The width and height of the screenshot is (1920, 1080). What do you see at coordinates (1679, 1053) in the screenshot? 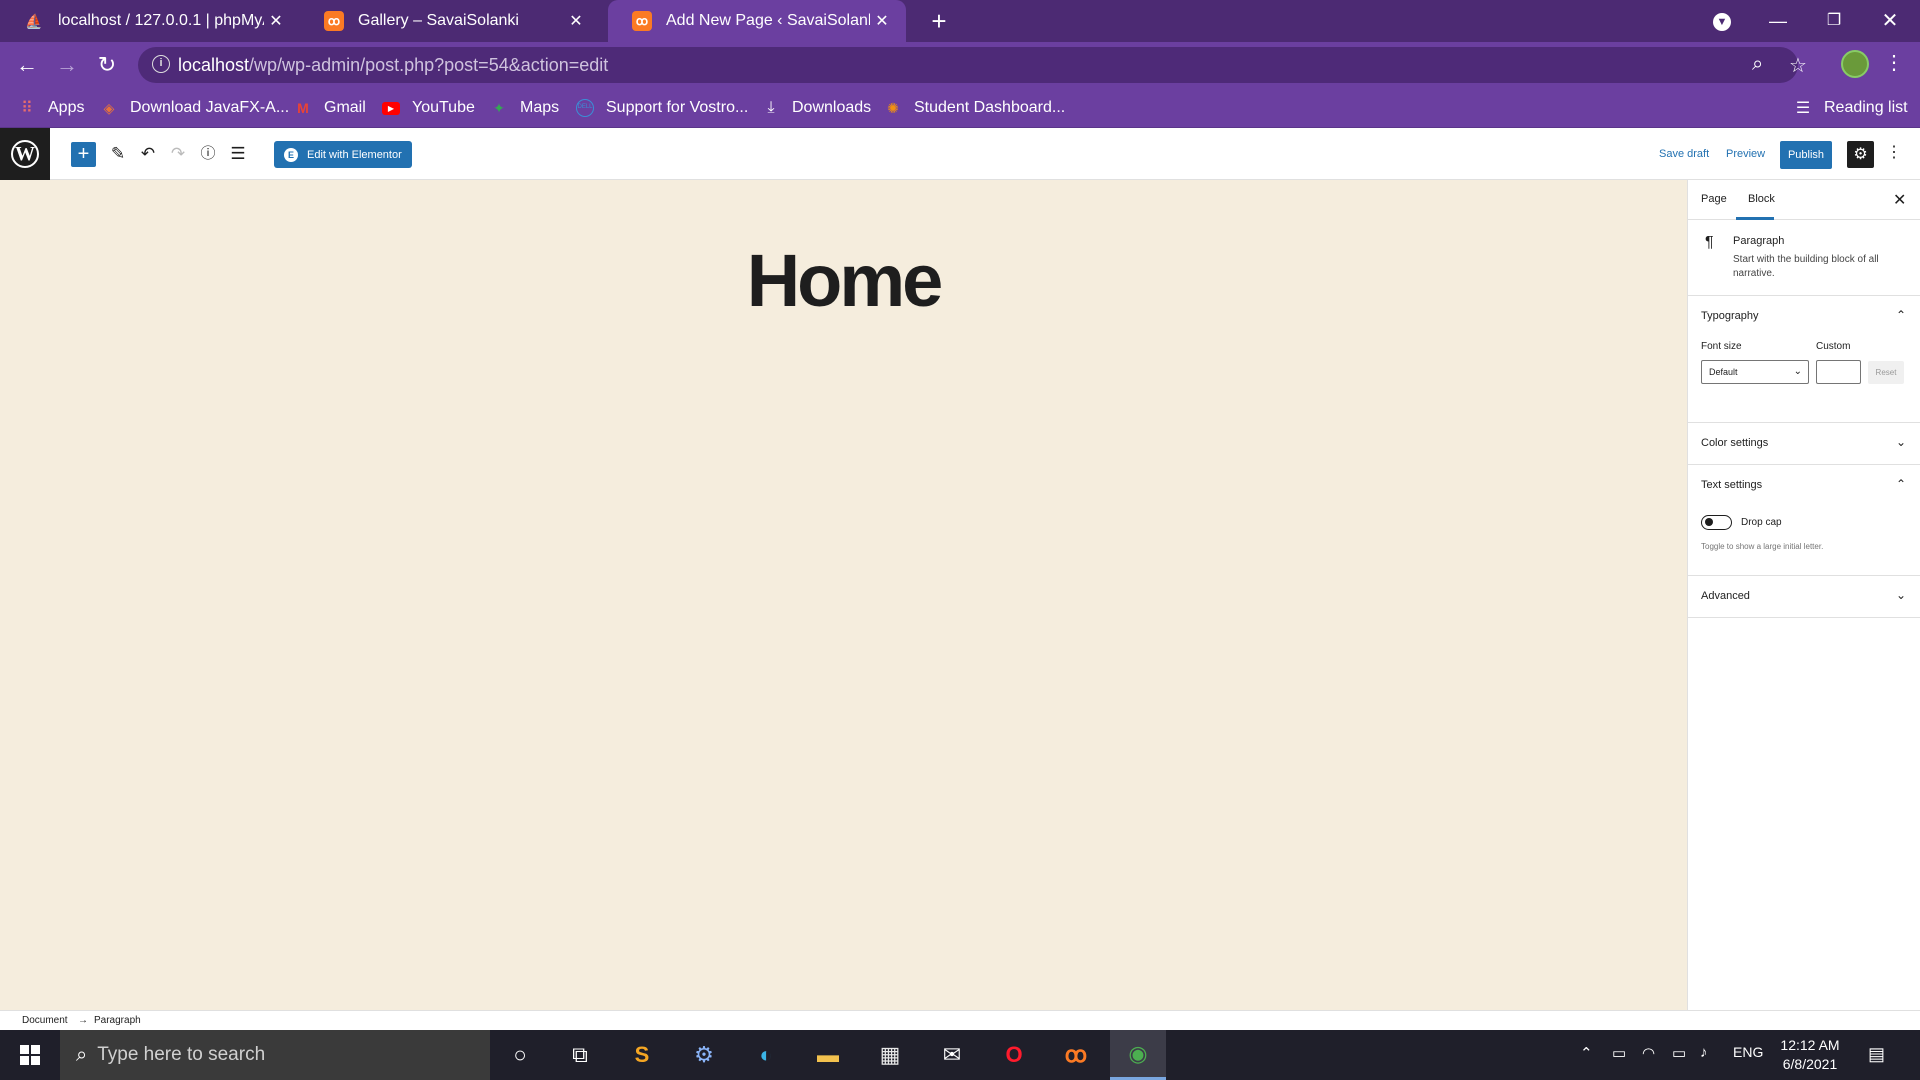
I see `battery-icon: ▭` at bounding box center [1679, 1053].